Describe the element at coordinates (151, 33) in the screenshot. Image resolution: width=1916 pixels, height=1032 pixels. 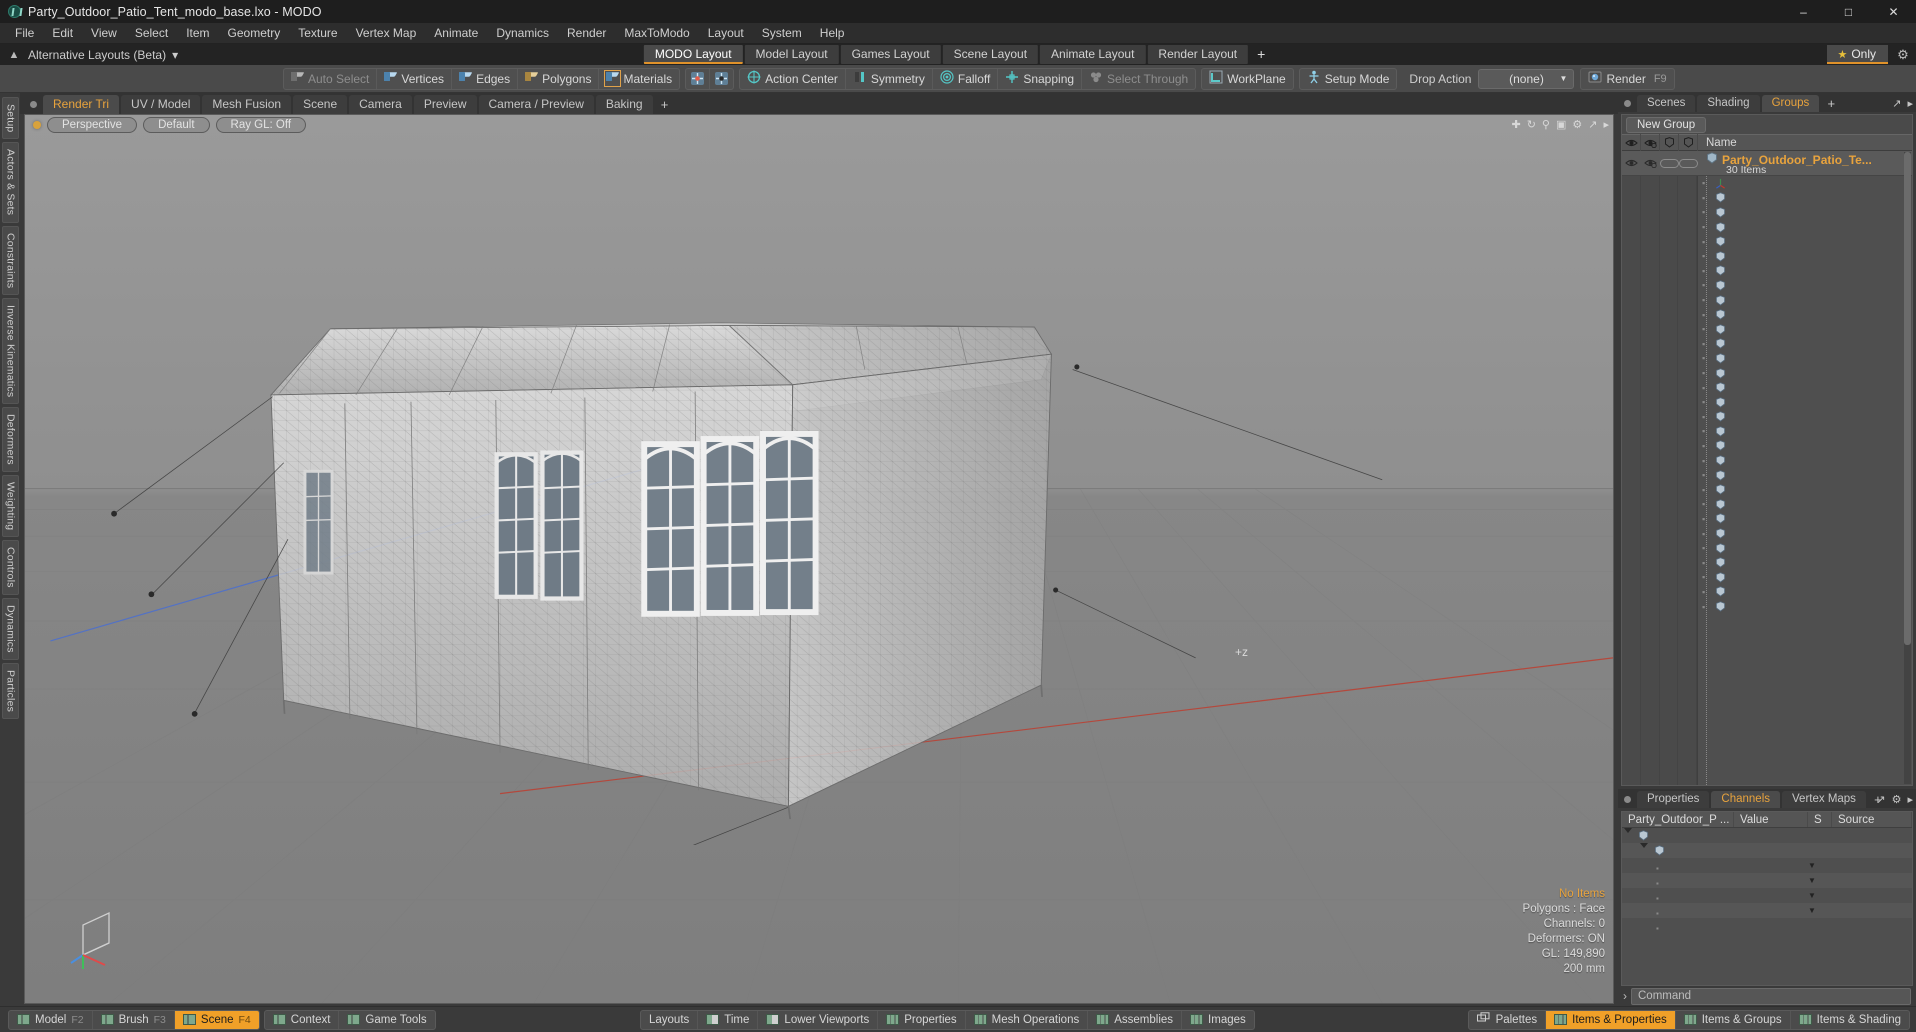
I see `menu-select: Select` at that location.